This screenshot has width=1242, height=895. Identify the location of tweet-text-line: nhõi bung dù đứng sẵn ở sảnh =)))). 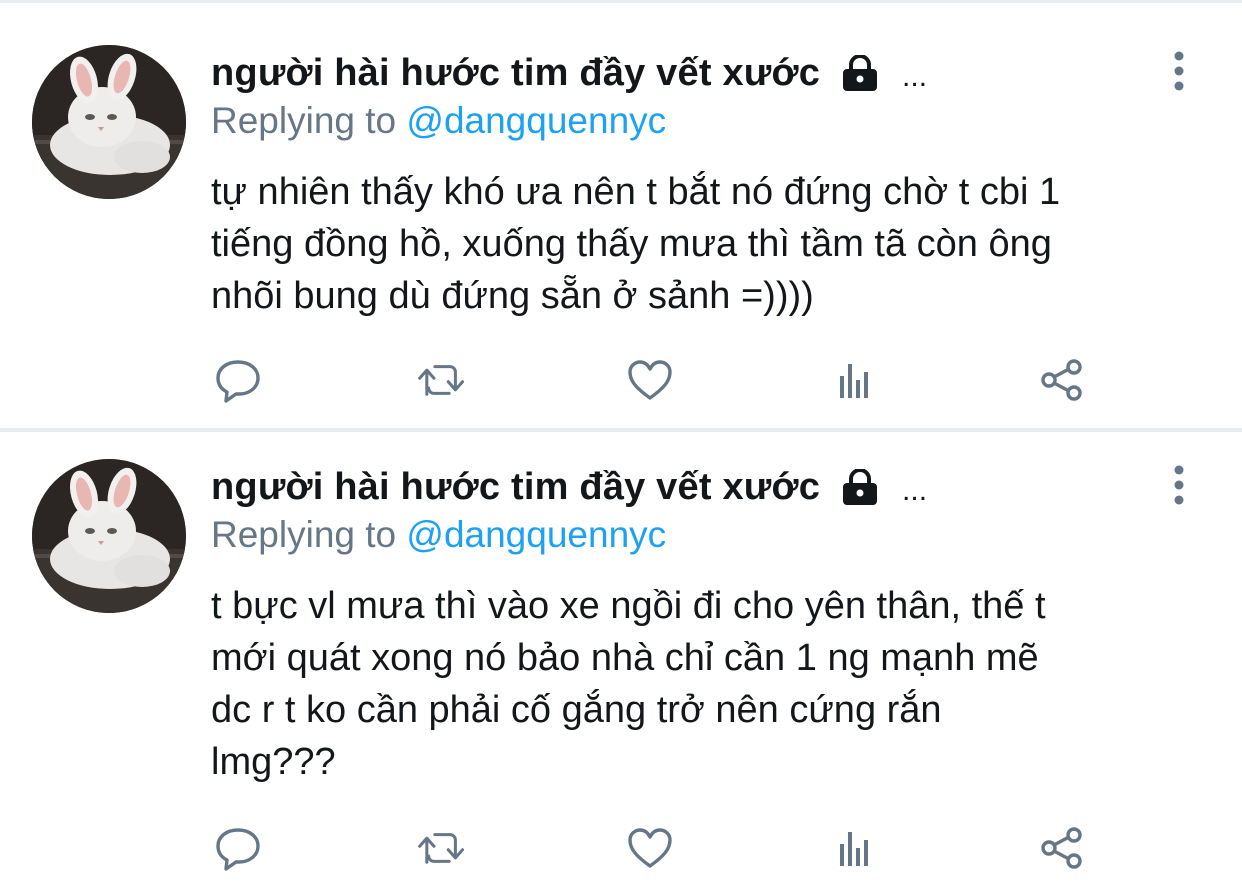
(512, 296).